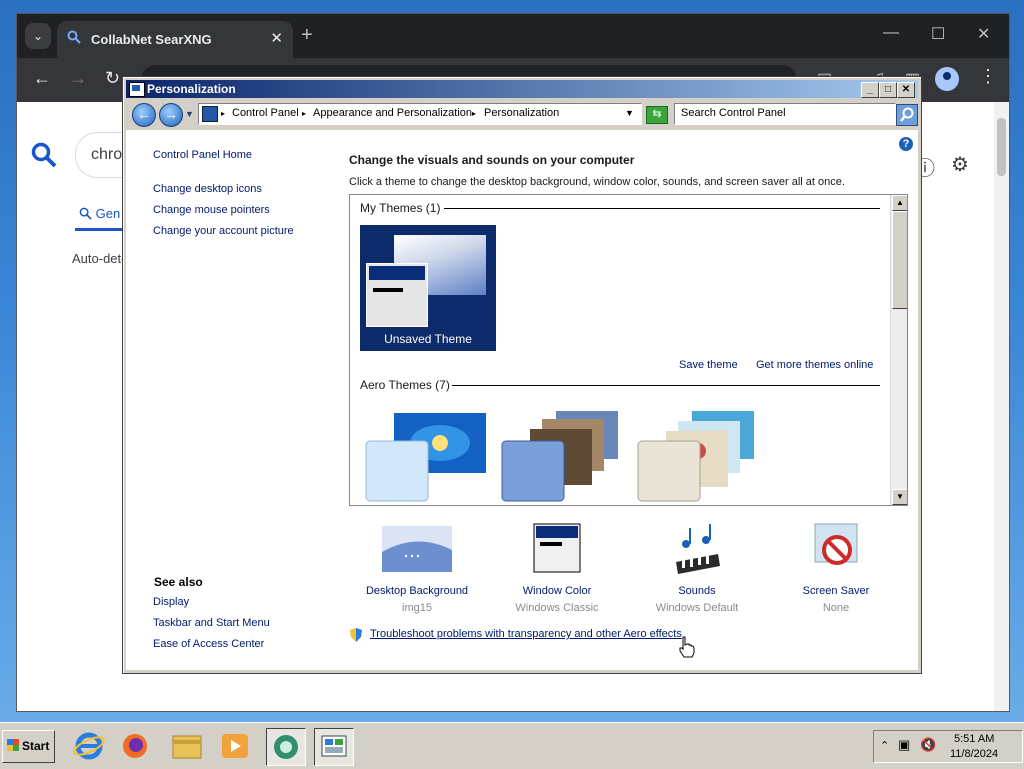 This screenshot has width=1024, height=769. Describe the element at coordinates (899, 203) in the screenshot. I see `scroll-up-button: ▲` at that location.